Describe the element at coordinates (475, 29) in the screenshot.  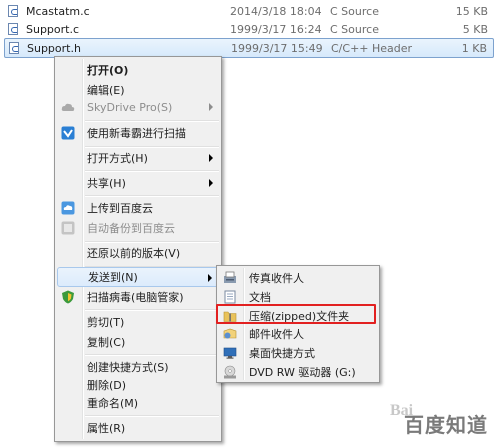
I see `file-size: 5 KB` at that location.